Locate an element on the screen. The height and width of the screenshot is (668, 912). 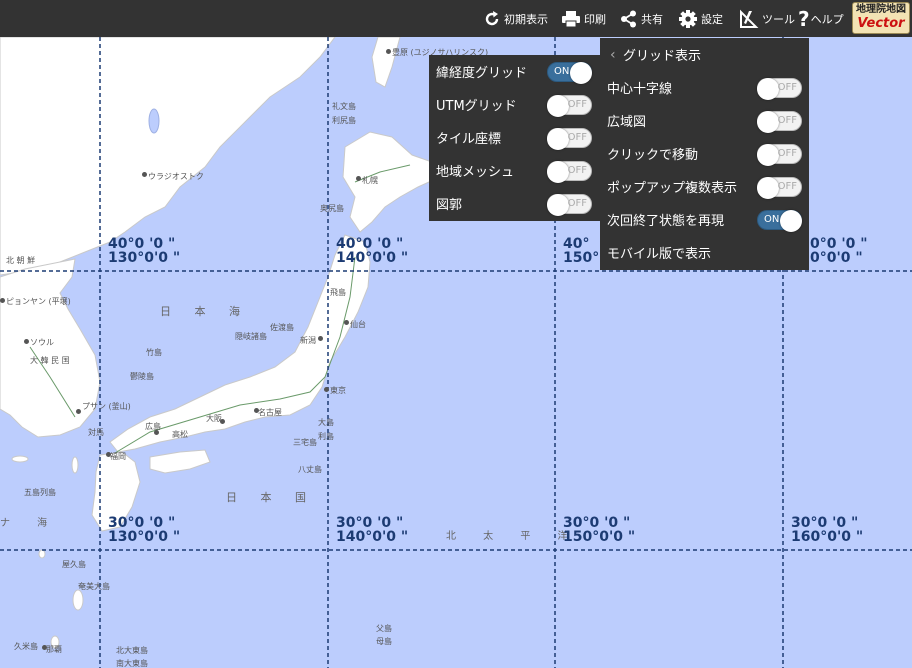
label-tsushima: 対馬 is located at coordinates (96, 432).